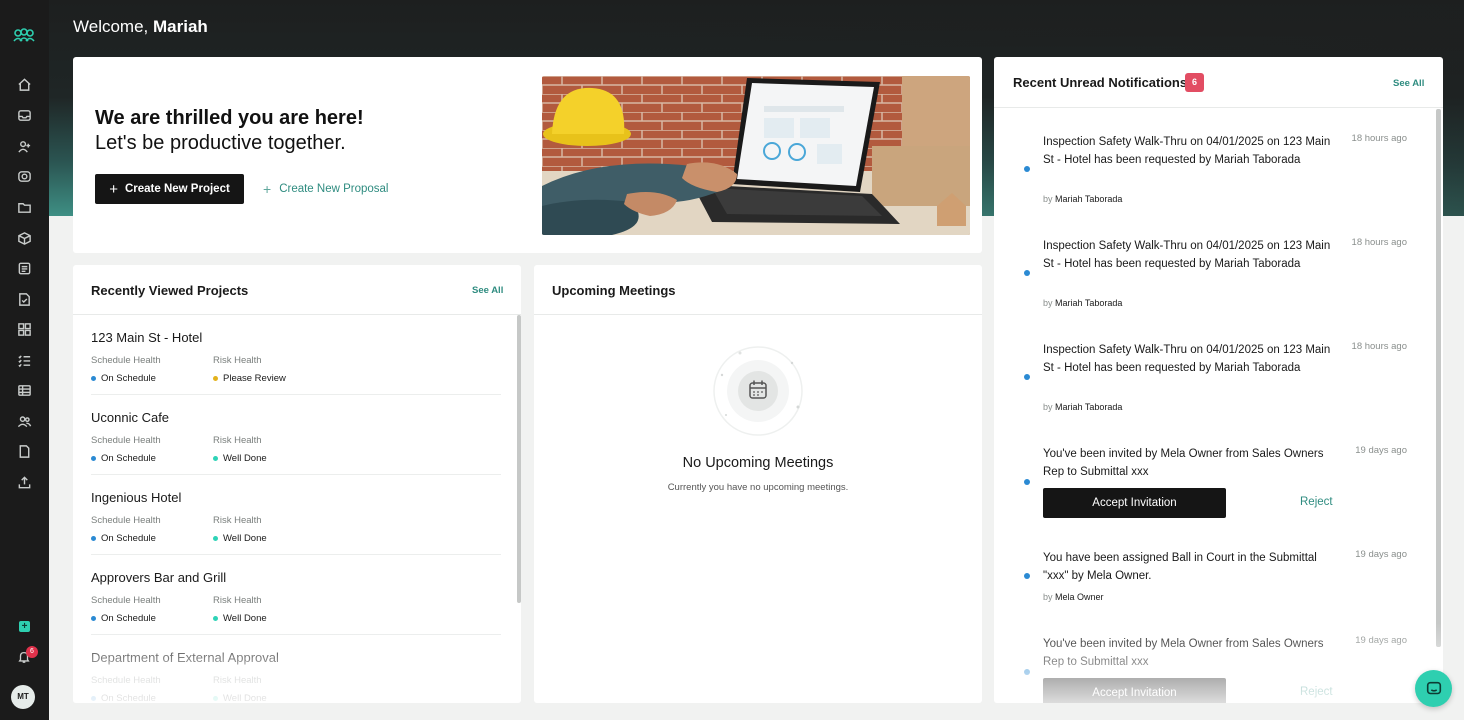  Describe the element at coordinates (128, 618) in the screenshot. I see `schedule-health-value: On Schedule` at that location.